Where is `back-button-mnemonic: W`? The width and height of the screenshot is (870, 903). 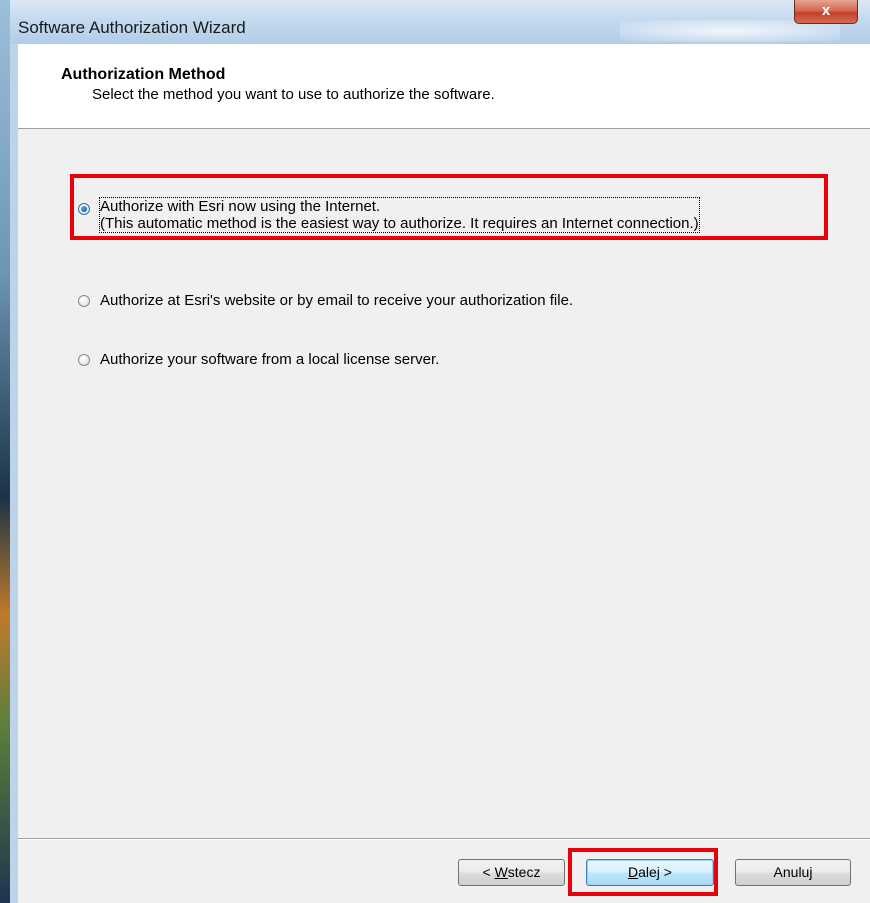
back-button-mnemonic: W is located at coordinates (501, 872).